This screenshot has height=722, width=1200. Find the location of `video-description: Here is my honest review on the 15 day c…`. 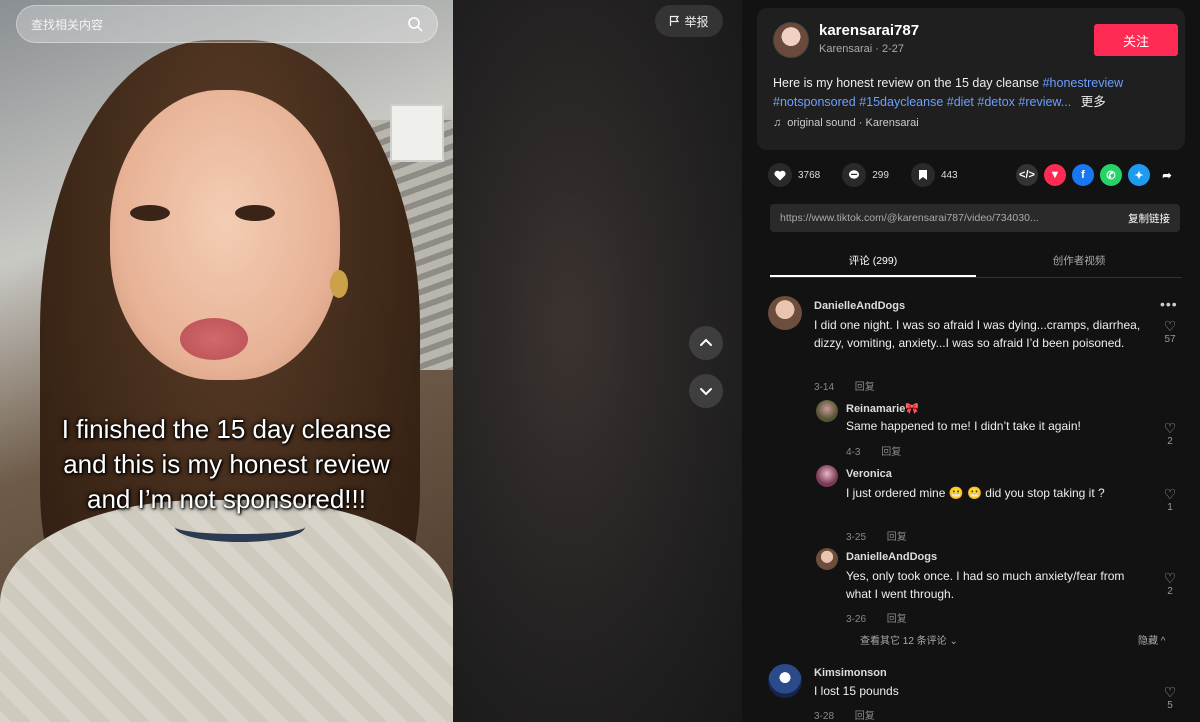

video-description: Here is my honest review on the 15 day c… is located at coordinates (973, 93).